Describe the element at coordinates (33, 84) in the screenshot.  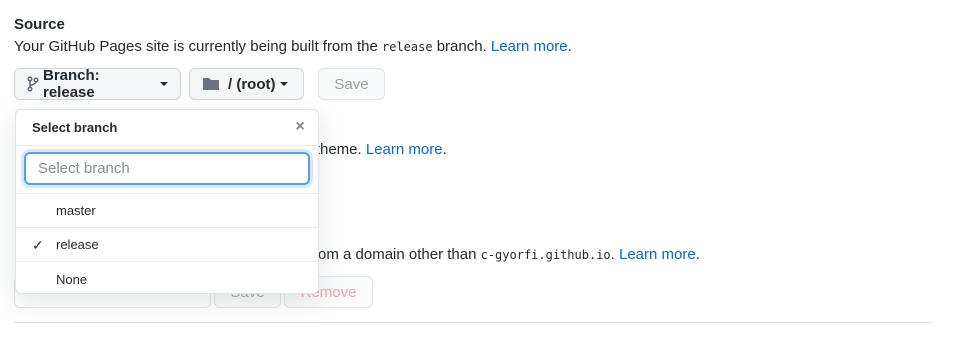
I see `git-branch-icon` at that location.